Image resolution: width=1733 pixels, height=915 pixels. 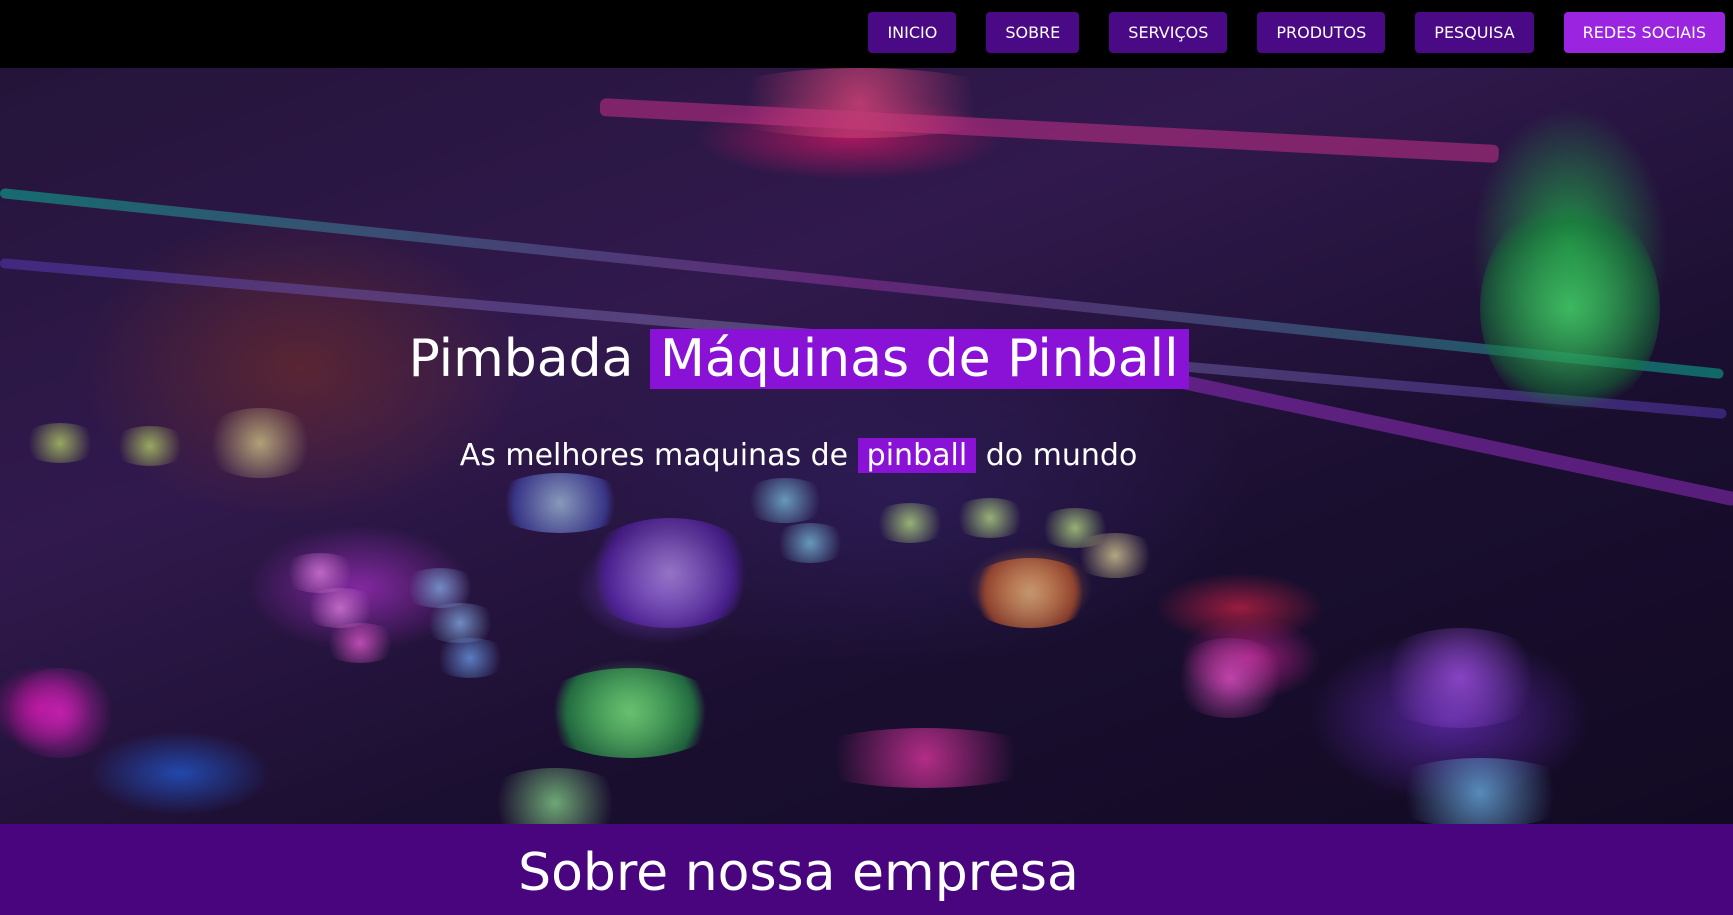 I want to click on nav-link-inicio: INICIO, so click(x=912, y=32).